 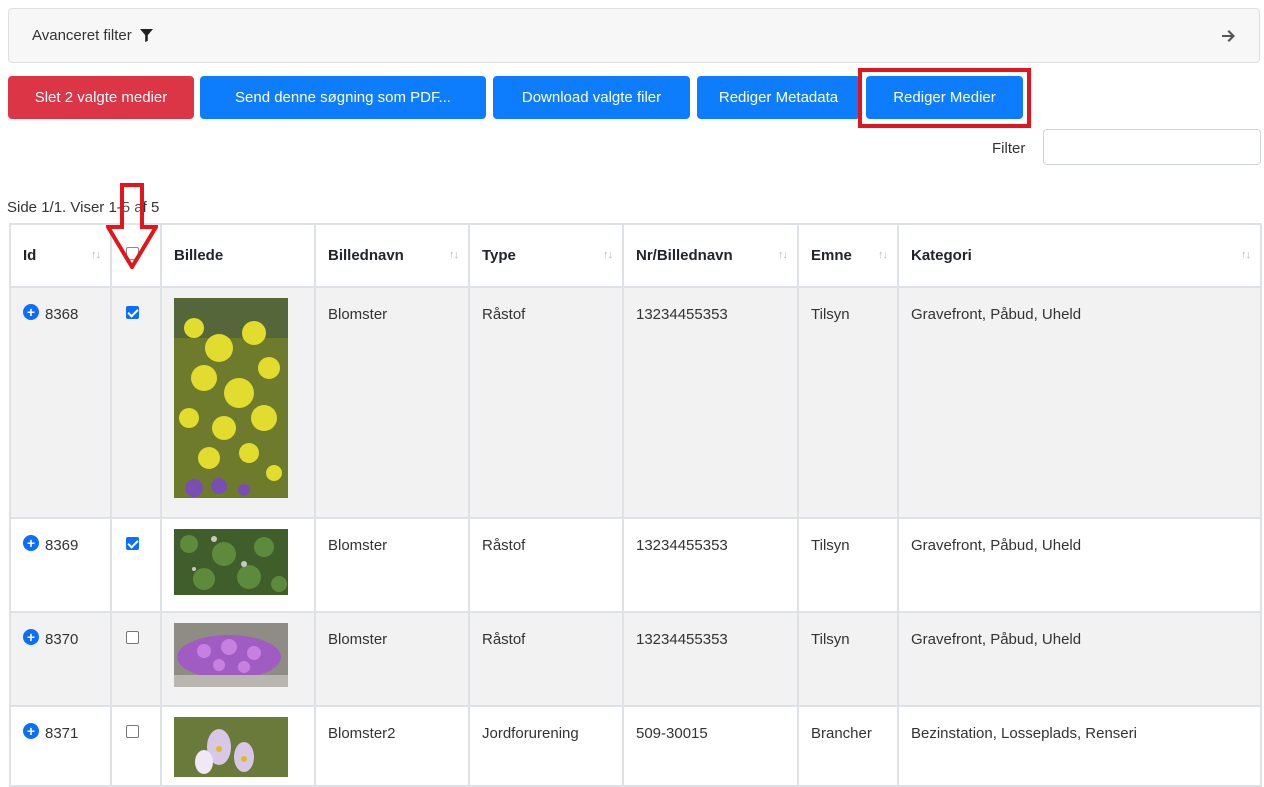 What do you see at coordinates (30, 255) in the screenshot?
I see `column-header-id-label: Id` at bounding box center [30, 255].